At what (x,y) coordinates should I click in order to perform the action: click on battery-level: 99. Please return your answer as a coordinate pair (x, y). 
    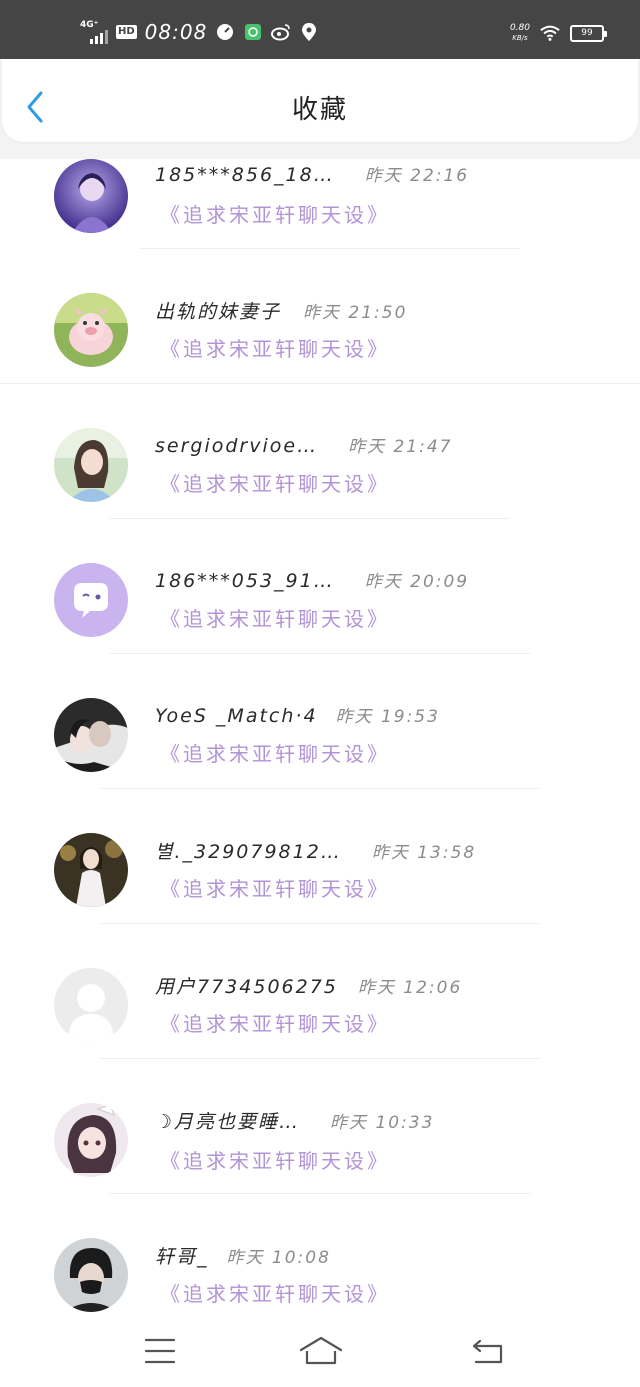
    Looking at the image, I should click on (587, 32).